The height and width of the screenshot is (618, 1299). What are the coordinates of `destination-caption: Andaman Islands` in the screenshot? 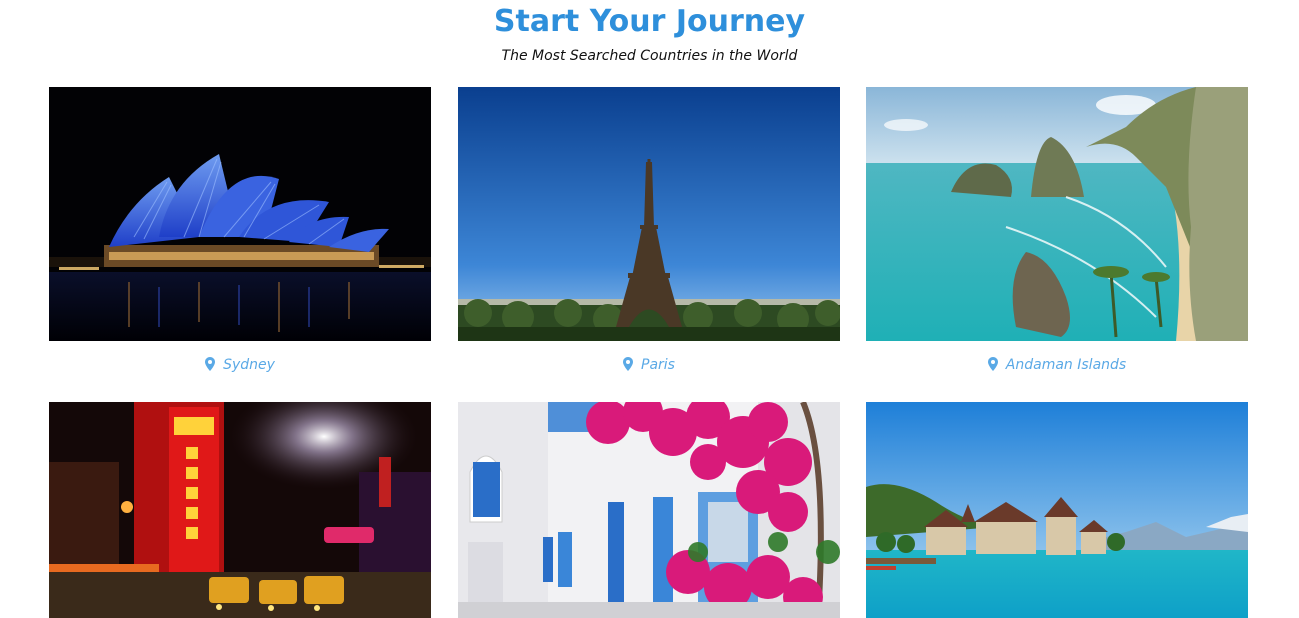 It's located at (1057, 366).